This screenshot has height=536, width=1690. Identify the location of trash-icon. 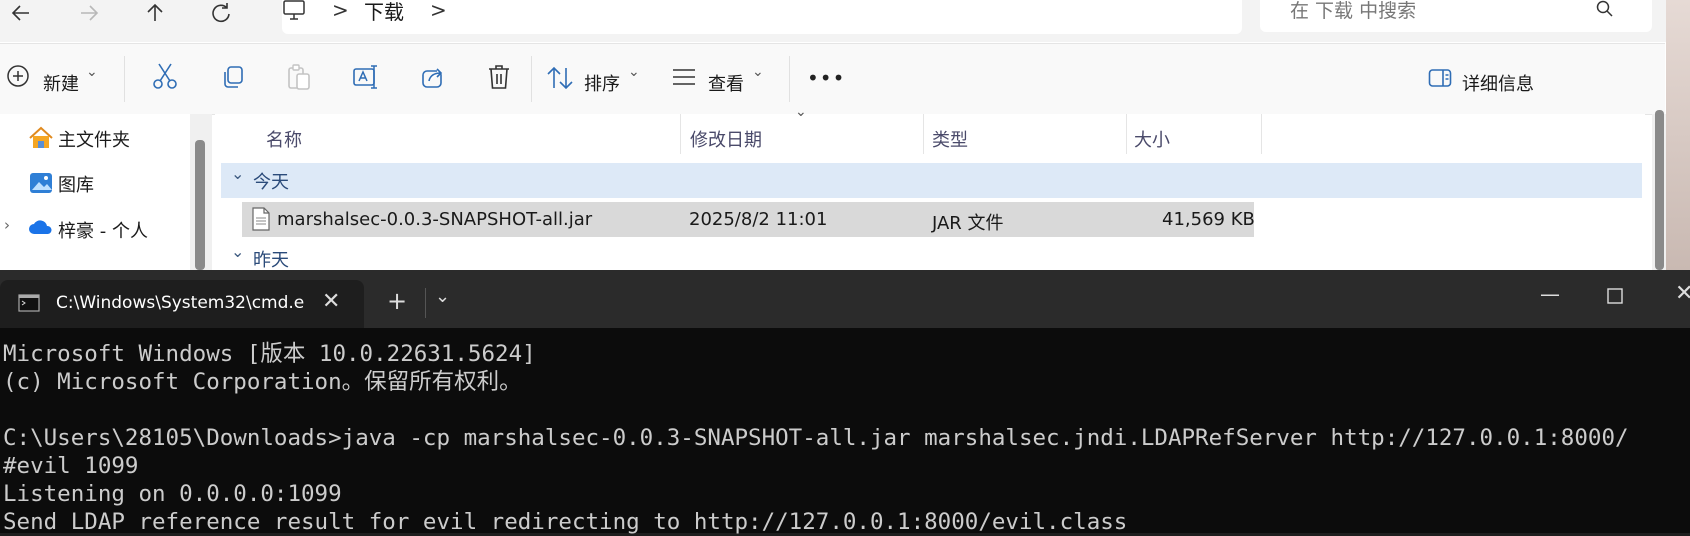
(499, 77).